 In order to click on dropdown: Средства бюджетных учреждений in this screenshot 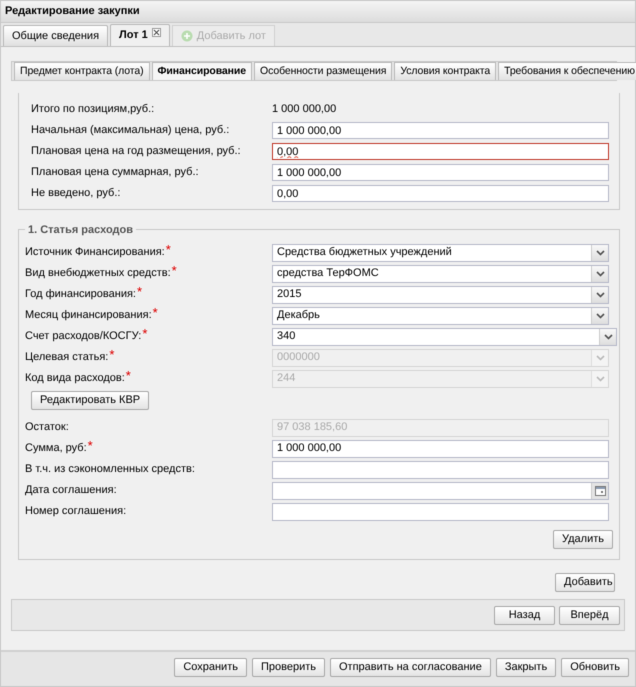, I will do `click(440, 253)`.